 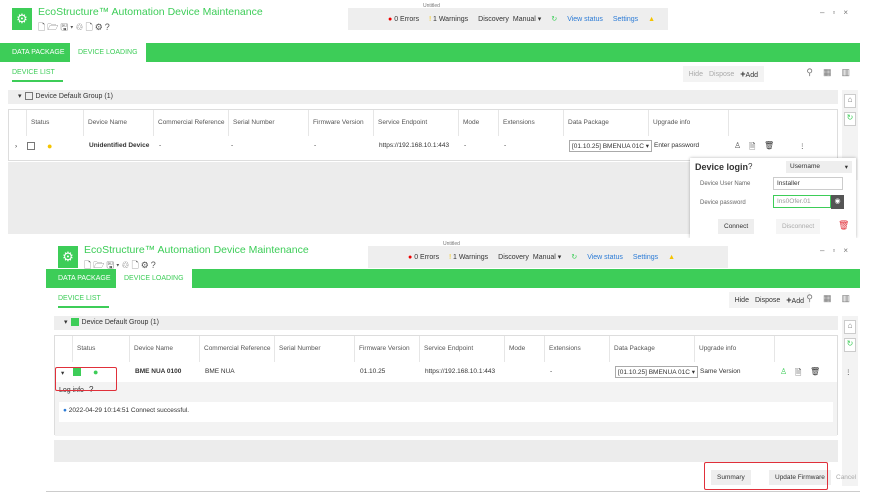 I want to click on status-warning-icon: ●, so click(x=50, y=146).